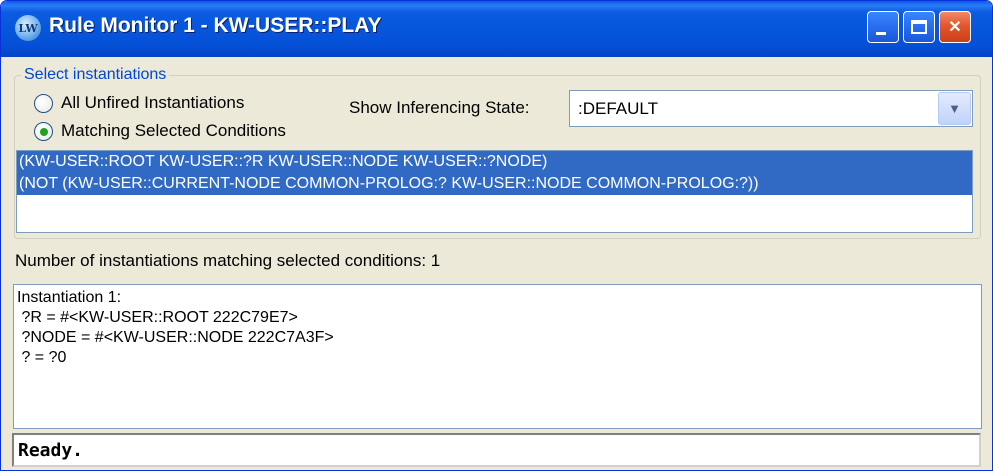 The width and height of the screenshot is (993, 471). What do you see at coordinates (42, 357) in the screenshot?
I see `result-line: ? = ?0` at bounding box center [42, 357].